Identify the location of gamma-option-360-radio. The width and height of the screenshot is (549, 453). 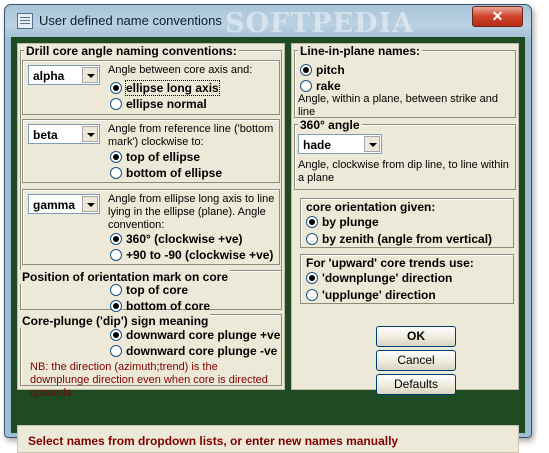
(116, 239).